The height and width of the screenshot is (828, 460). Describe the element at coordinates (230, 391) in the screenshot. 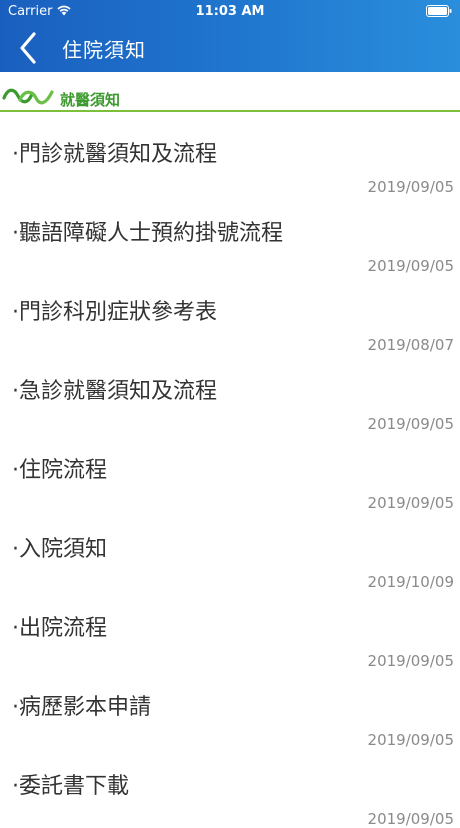

I see `list-item: ·急診就醫須知及流程 2019/09/05` at that location.